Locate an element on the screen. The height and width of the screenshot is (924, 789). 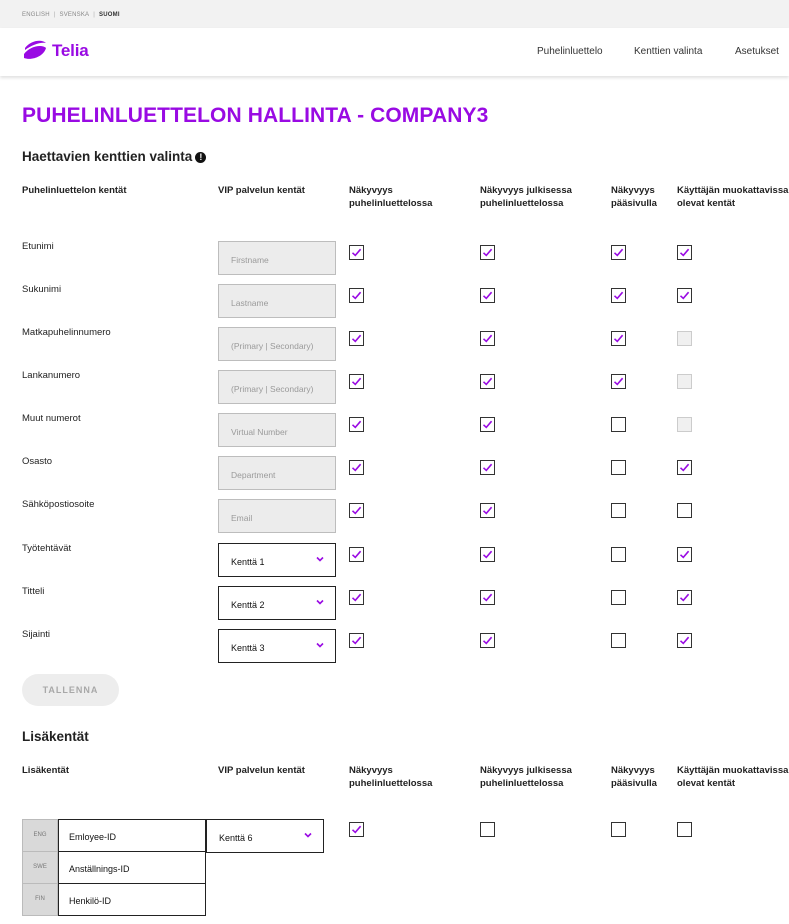
section-title-extra-fields: Lisäkentät is located at coordinates (55, 736).